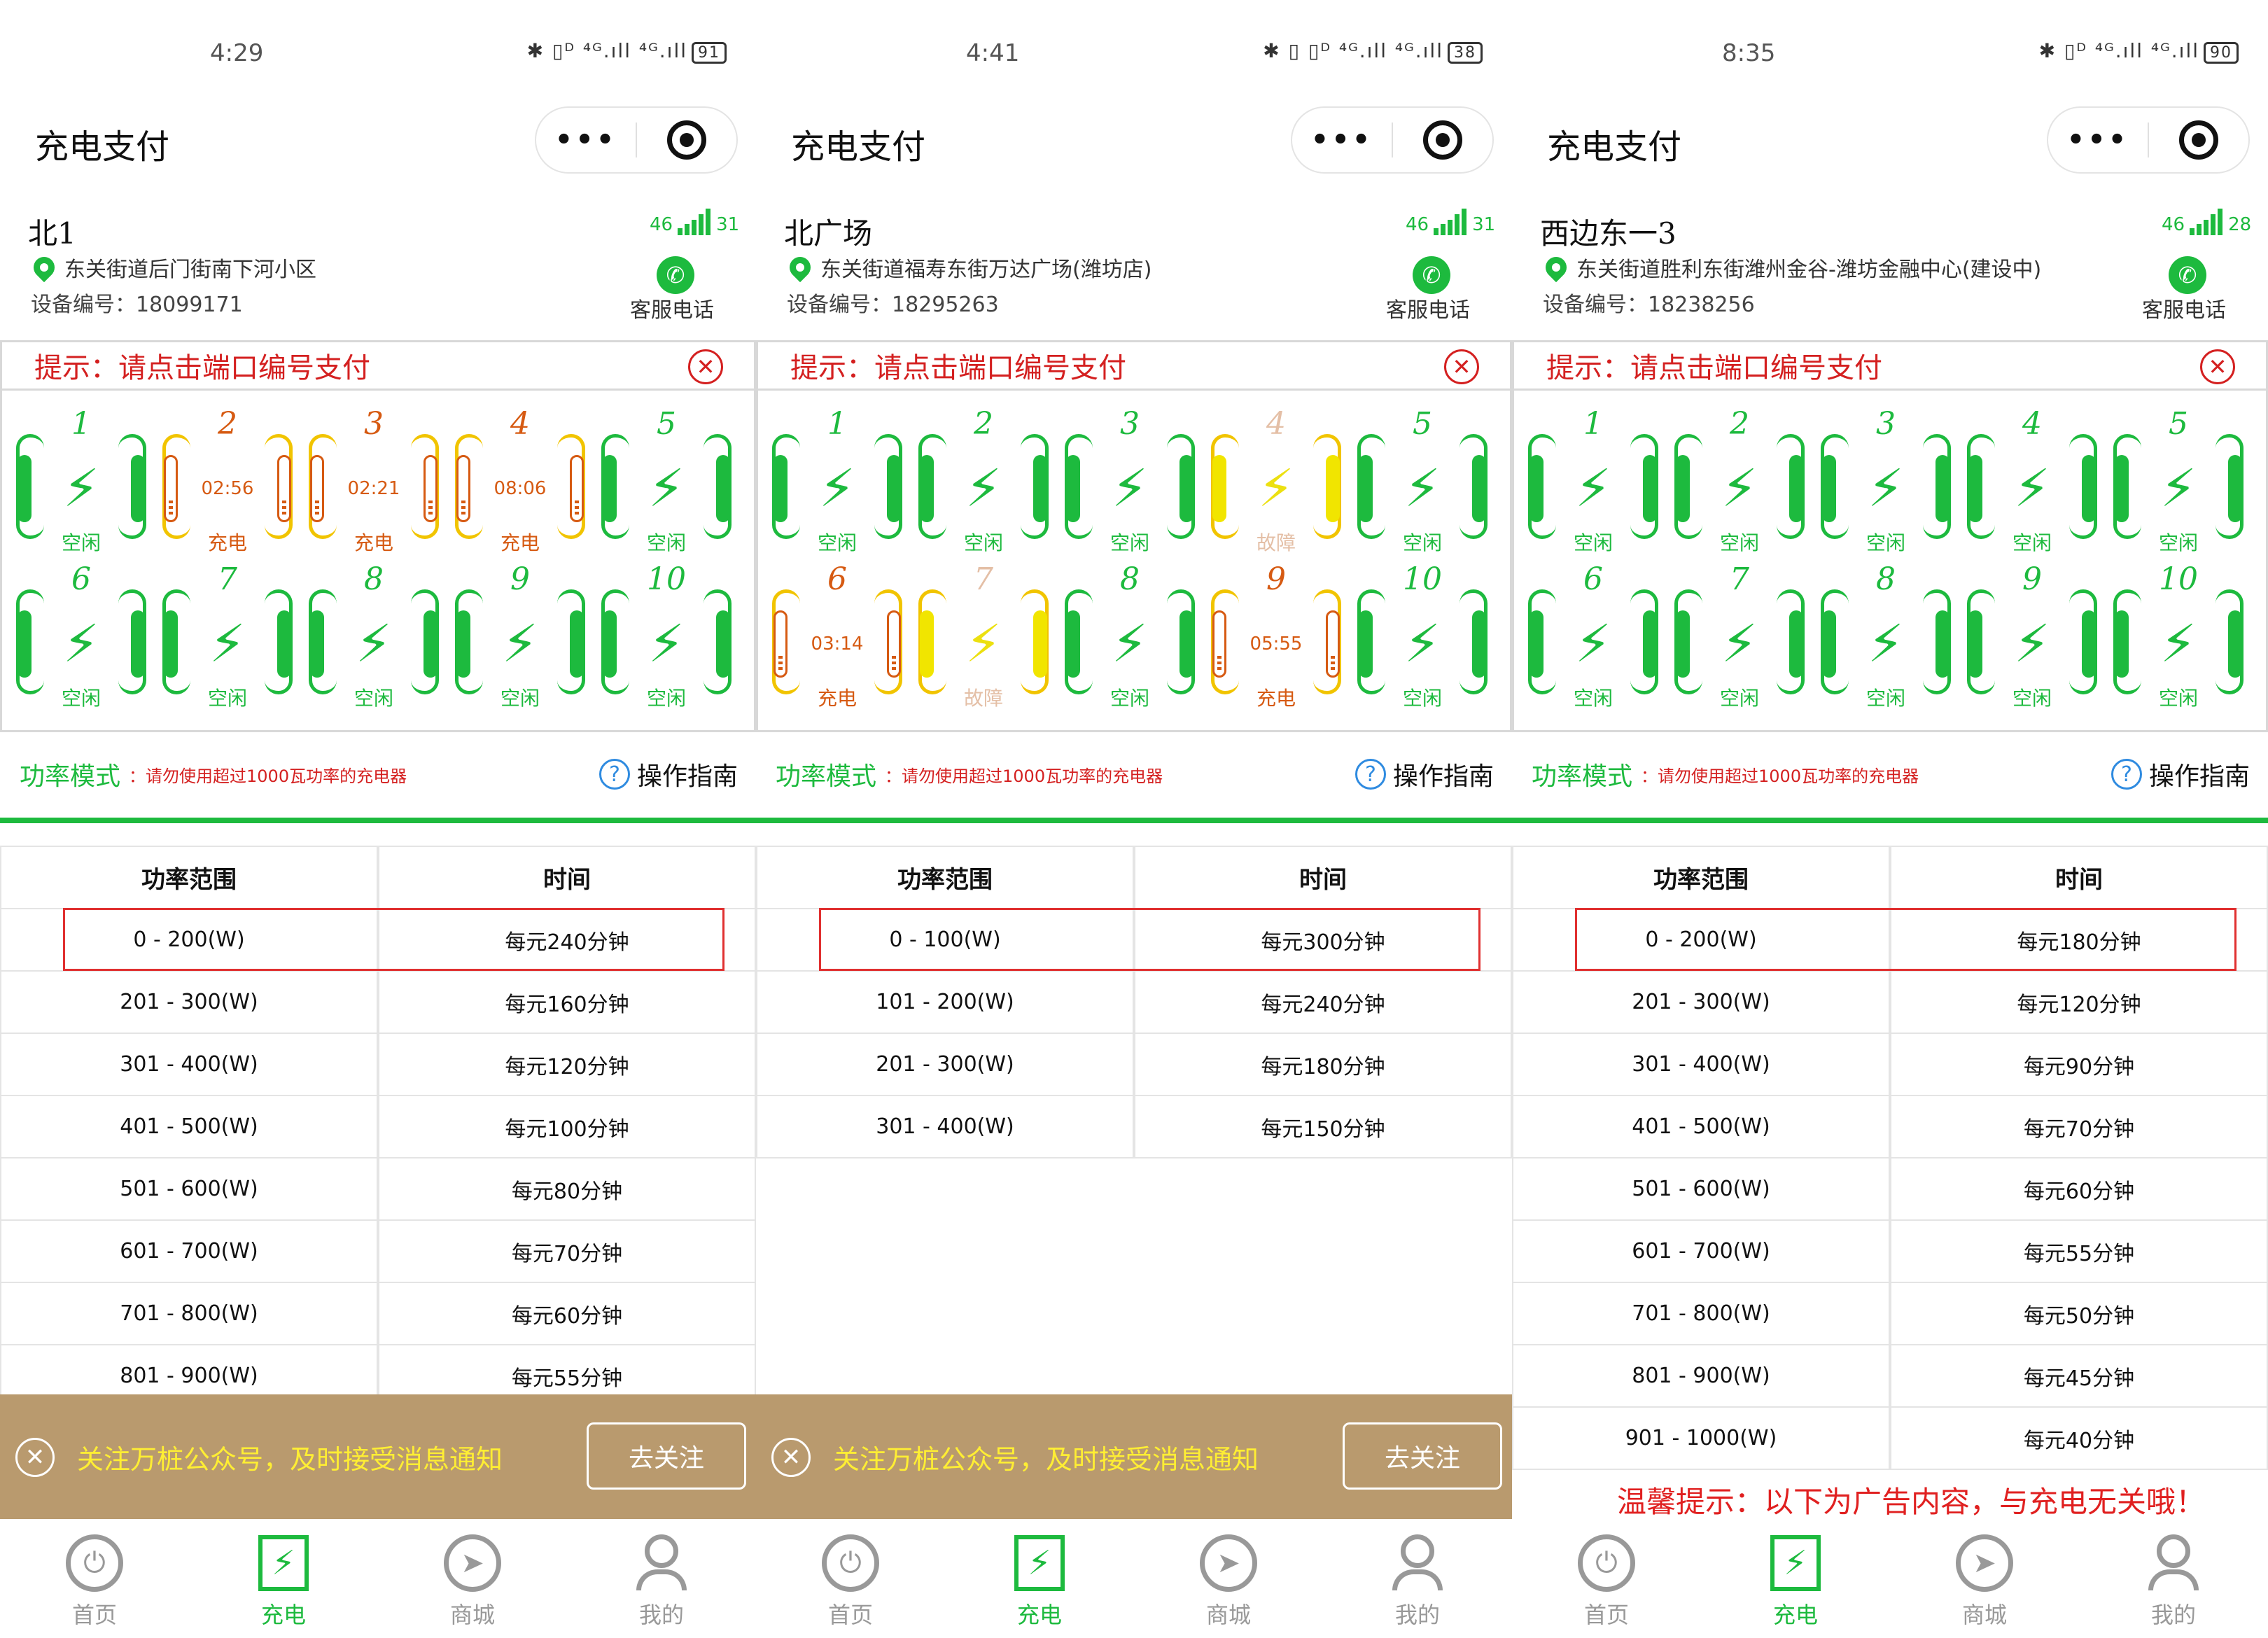 This screenshot has height=1638, width=2268. What do you see at coordinates (520, 488) in the screenshot?
I see `charge-time: 08:06` at bounding box center [520, 488].